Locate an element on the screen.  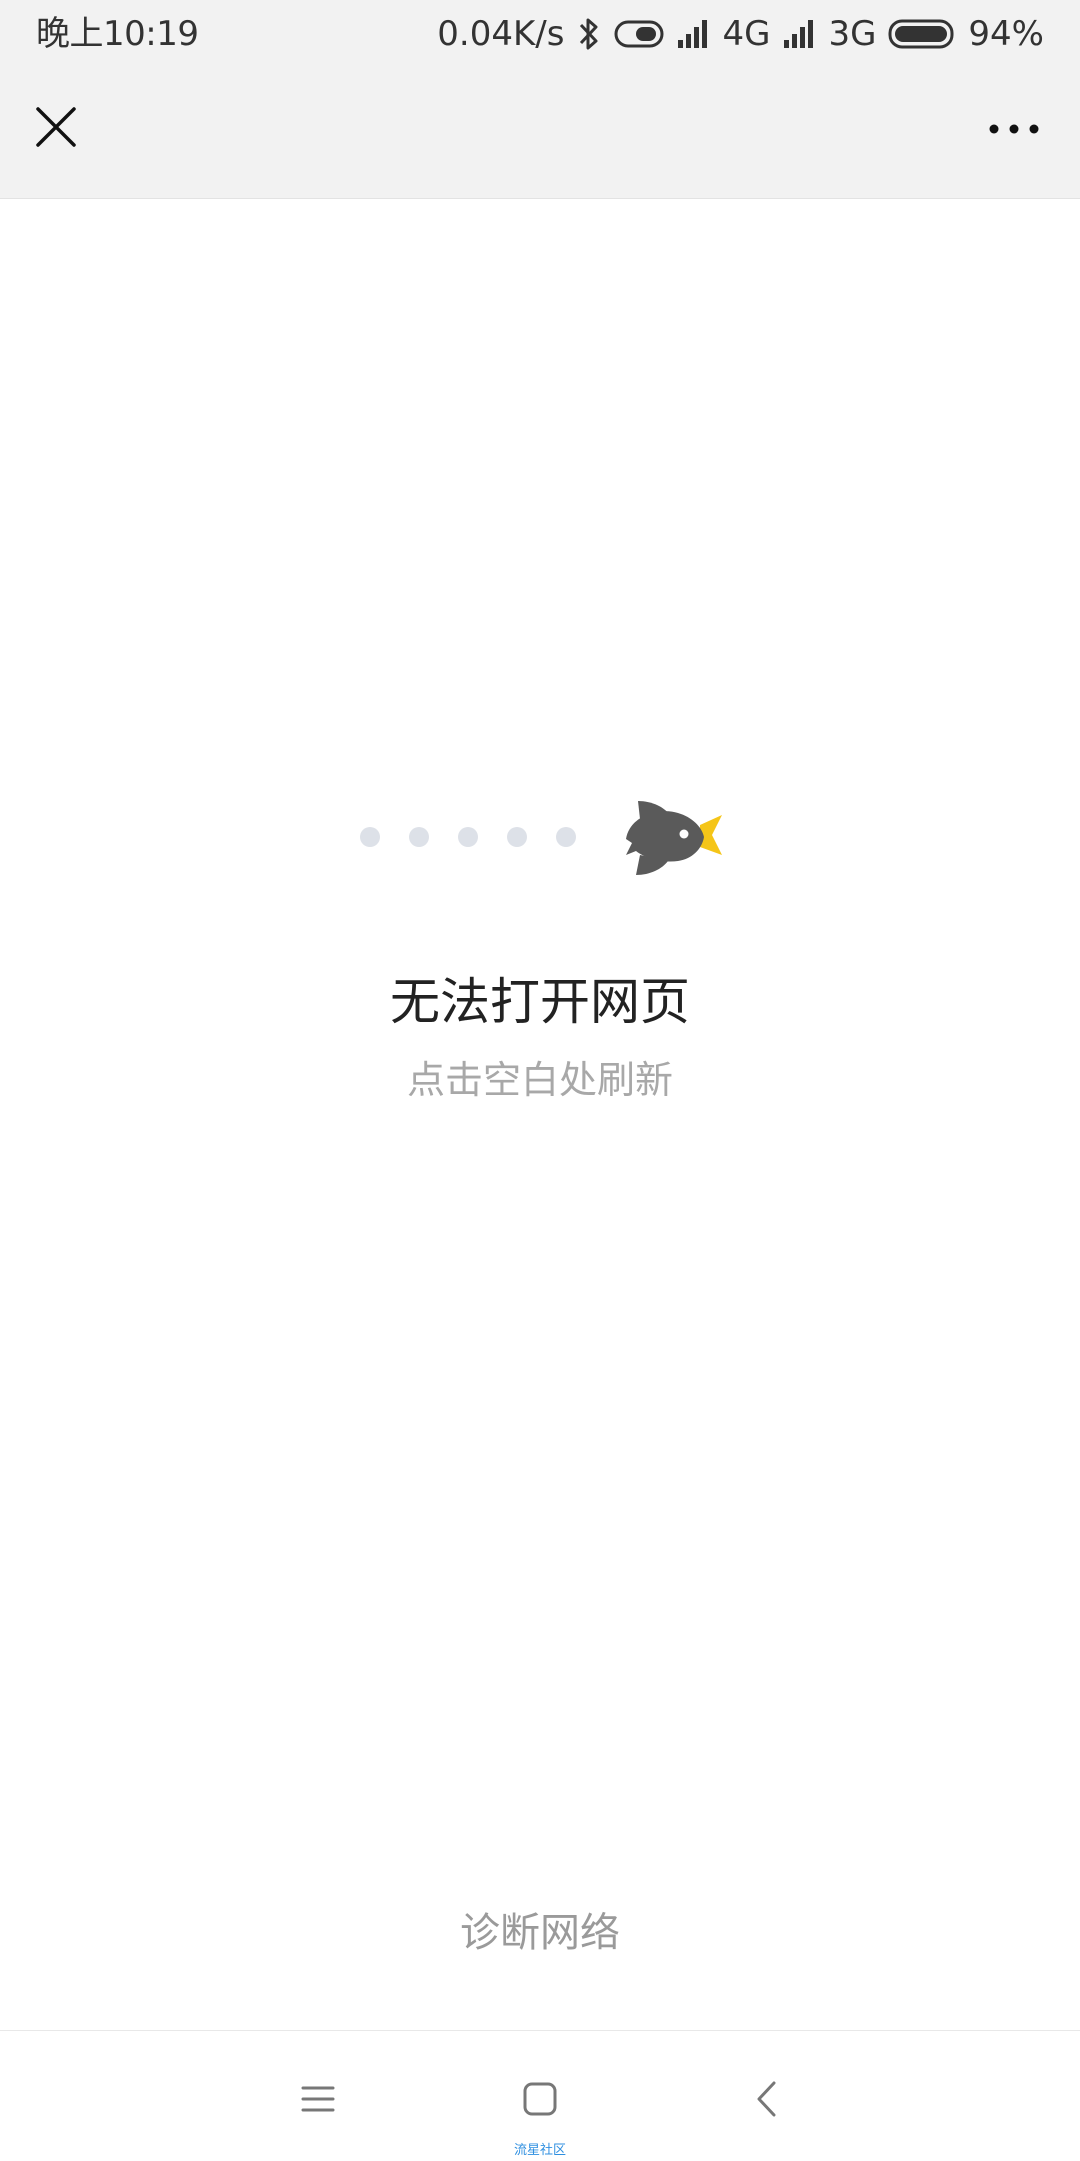
bluetooth-icon is located at coordinates (589, 34).